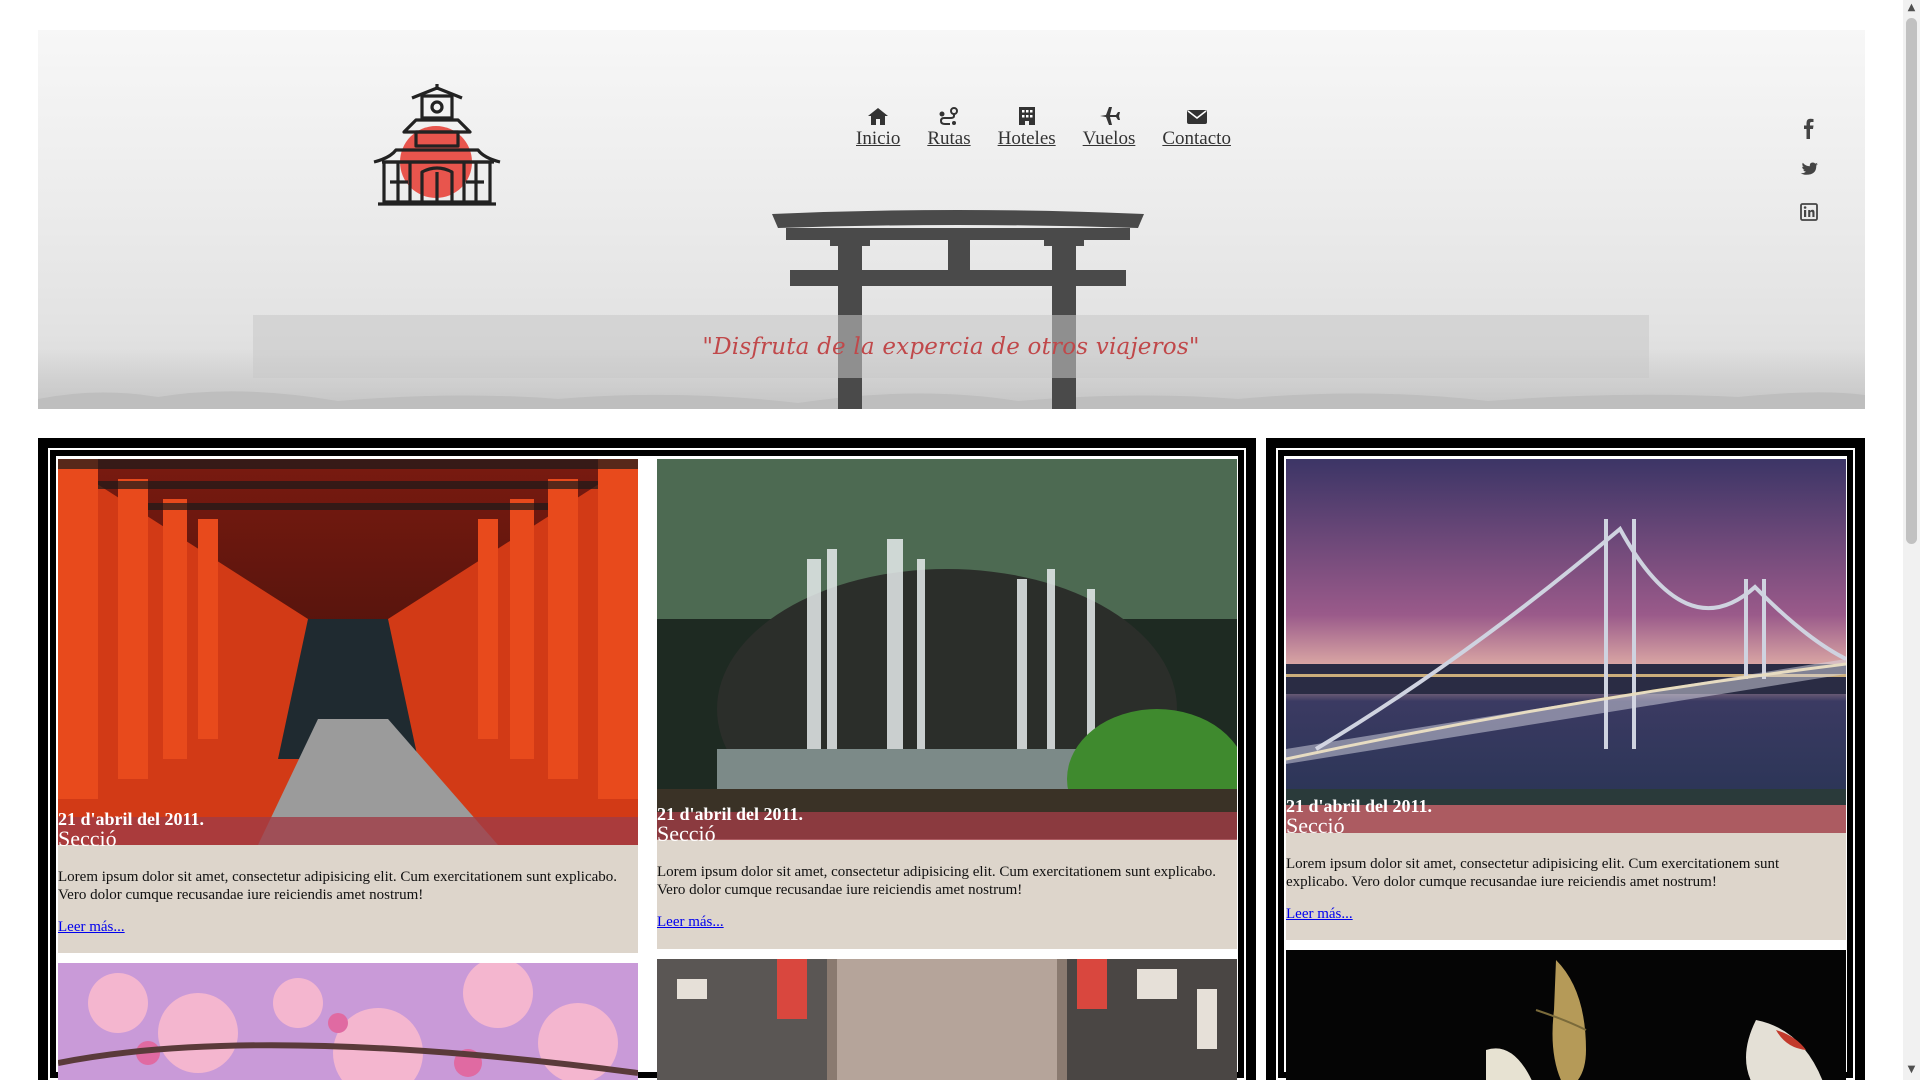 This screenshot has height=1080, width=1920. I want to click on scroll-down-arrow: ▼, so click(1911, 1071).